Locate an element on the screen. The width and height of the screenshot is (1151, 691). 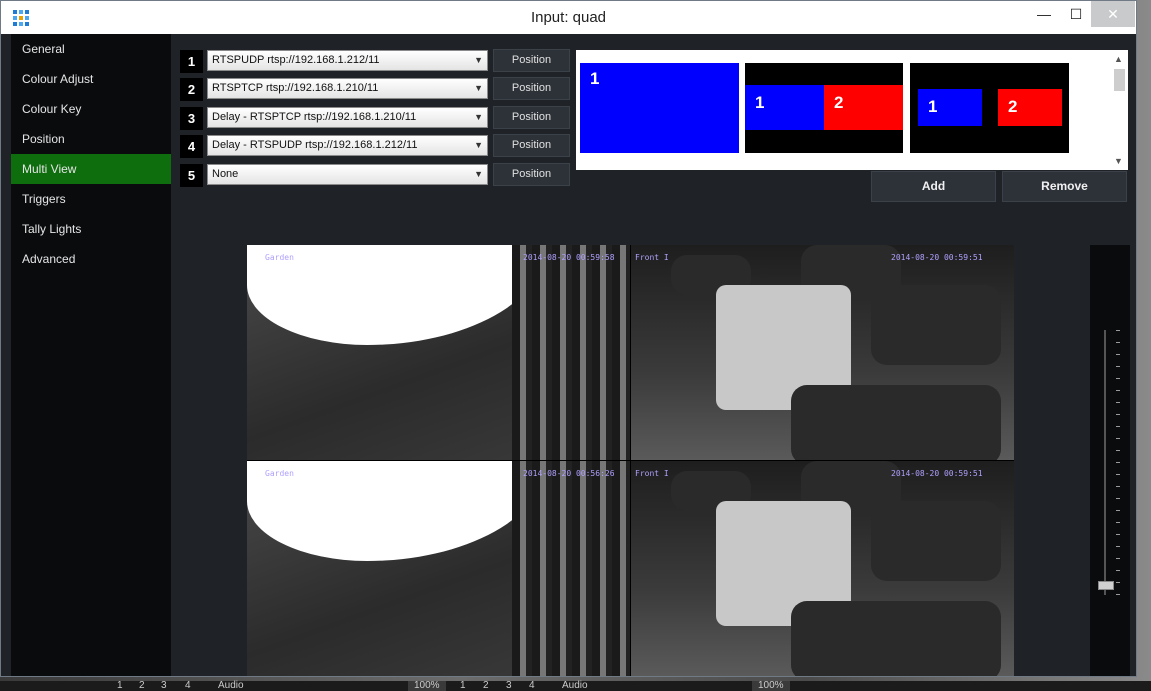
source-number: 2 is located at coordinates (191, 89).